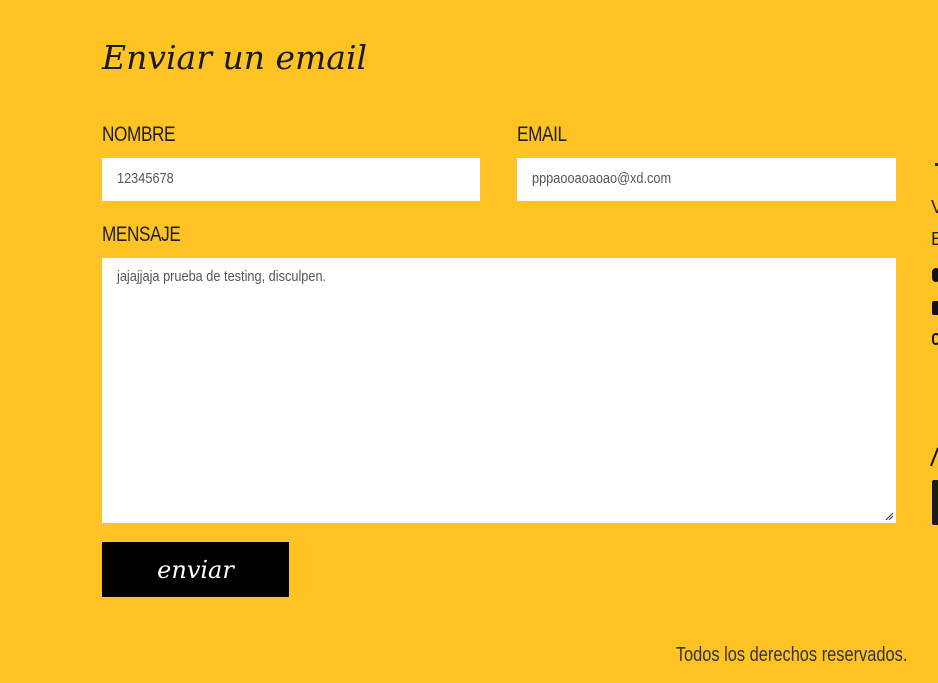  What do you see at coordinates (934, 207) in the screenshot?
I see `clipped-text-line-1: V` at bounding box center [934, 207].